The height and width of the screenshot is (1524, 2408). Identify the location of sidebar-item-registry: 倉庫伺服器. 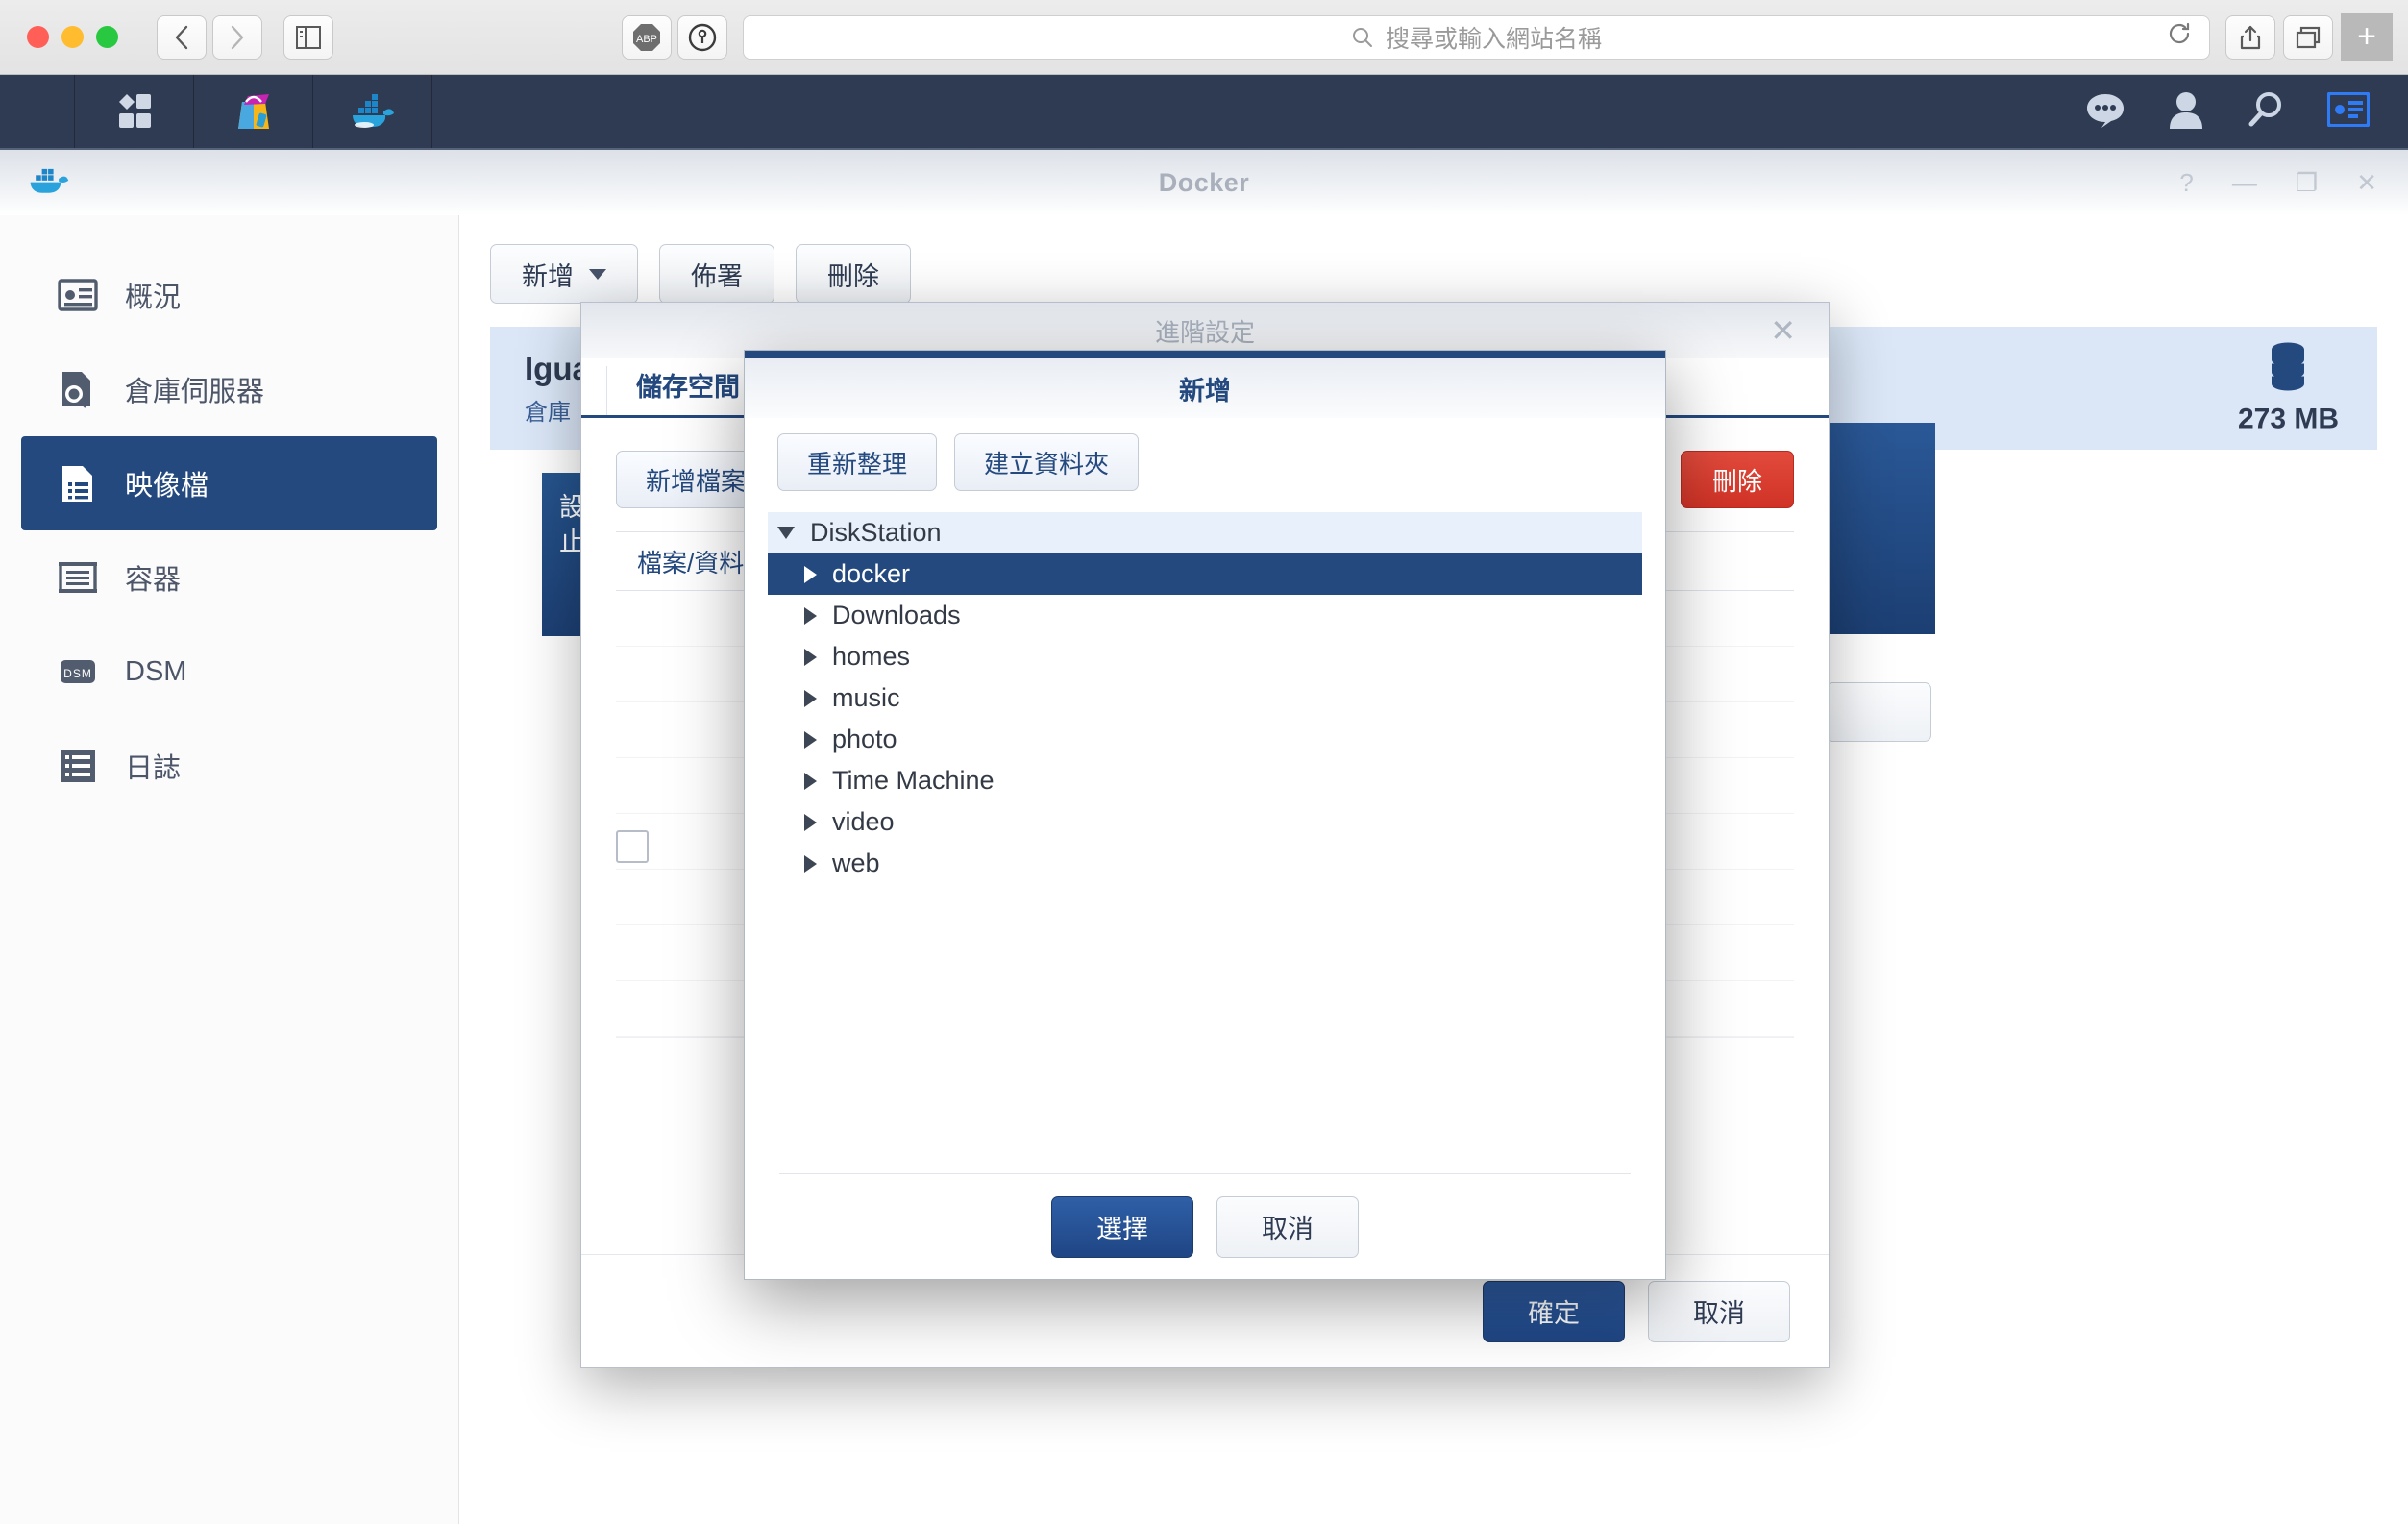
(229, 389).